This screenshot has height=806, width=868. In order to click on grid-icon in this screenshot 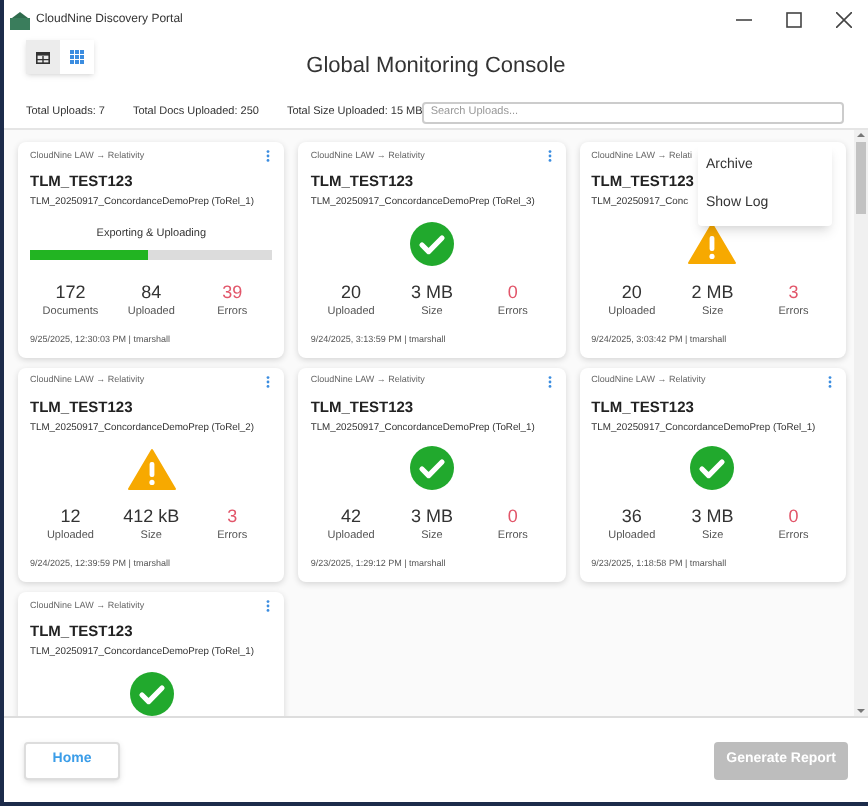, I will do `click(77, 57)`.